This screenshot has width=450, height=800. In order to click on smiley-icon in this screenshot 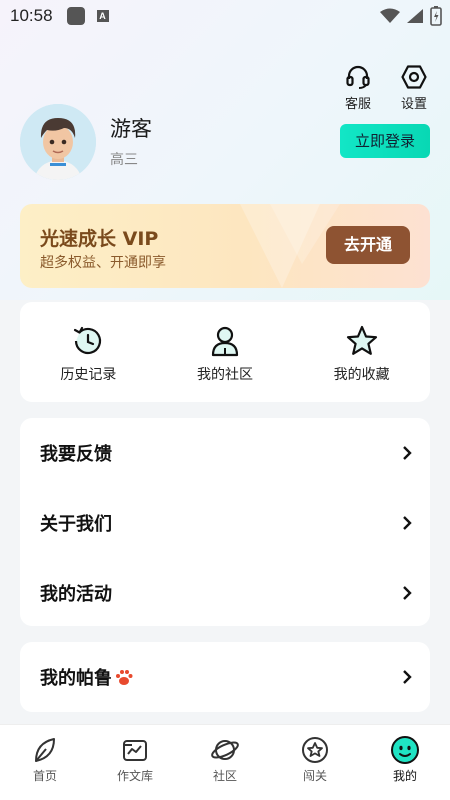, I will do `click(405, 750)`.